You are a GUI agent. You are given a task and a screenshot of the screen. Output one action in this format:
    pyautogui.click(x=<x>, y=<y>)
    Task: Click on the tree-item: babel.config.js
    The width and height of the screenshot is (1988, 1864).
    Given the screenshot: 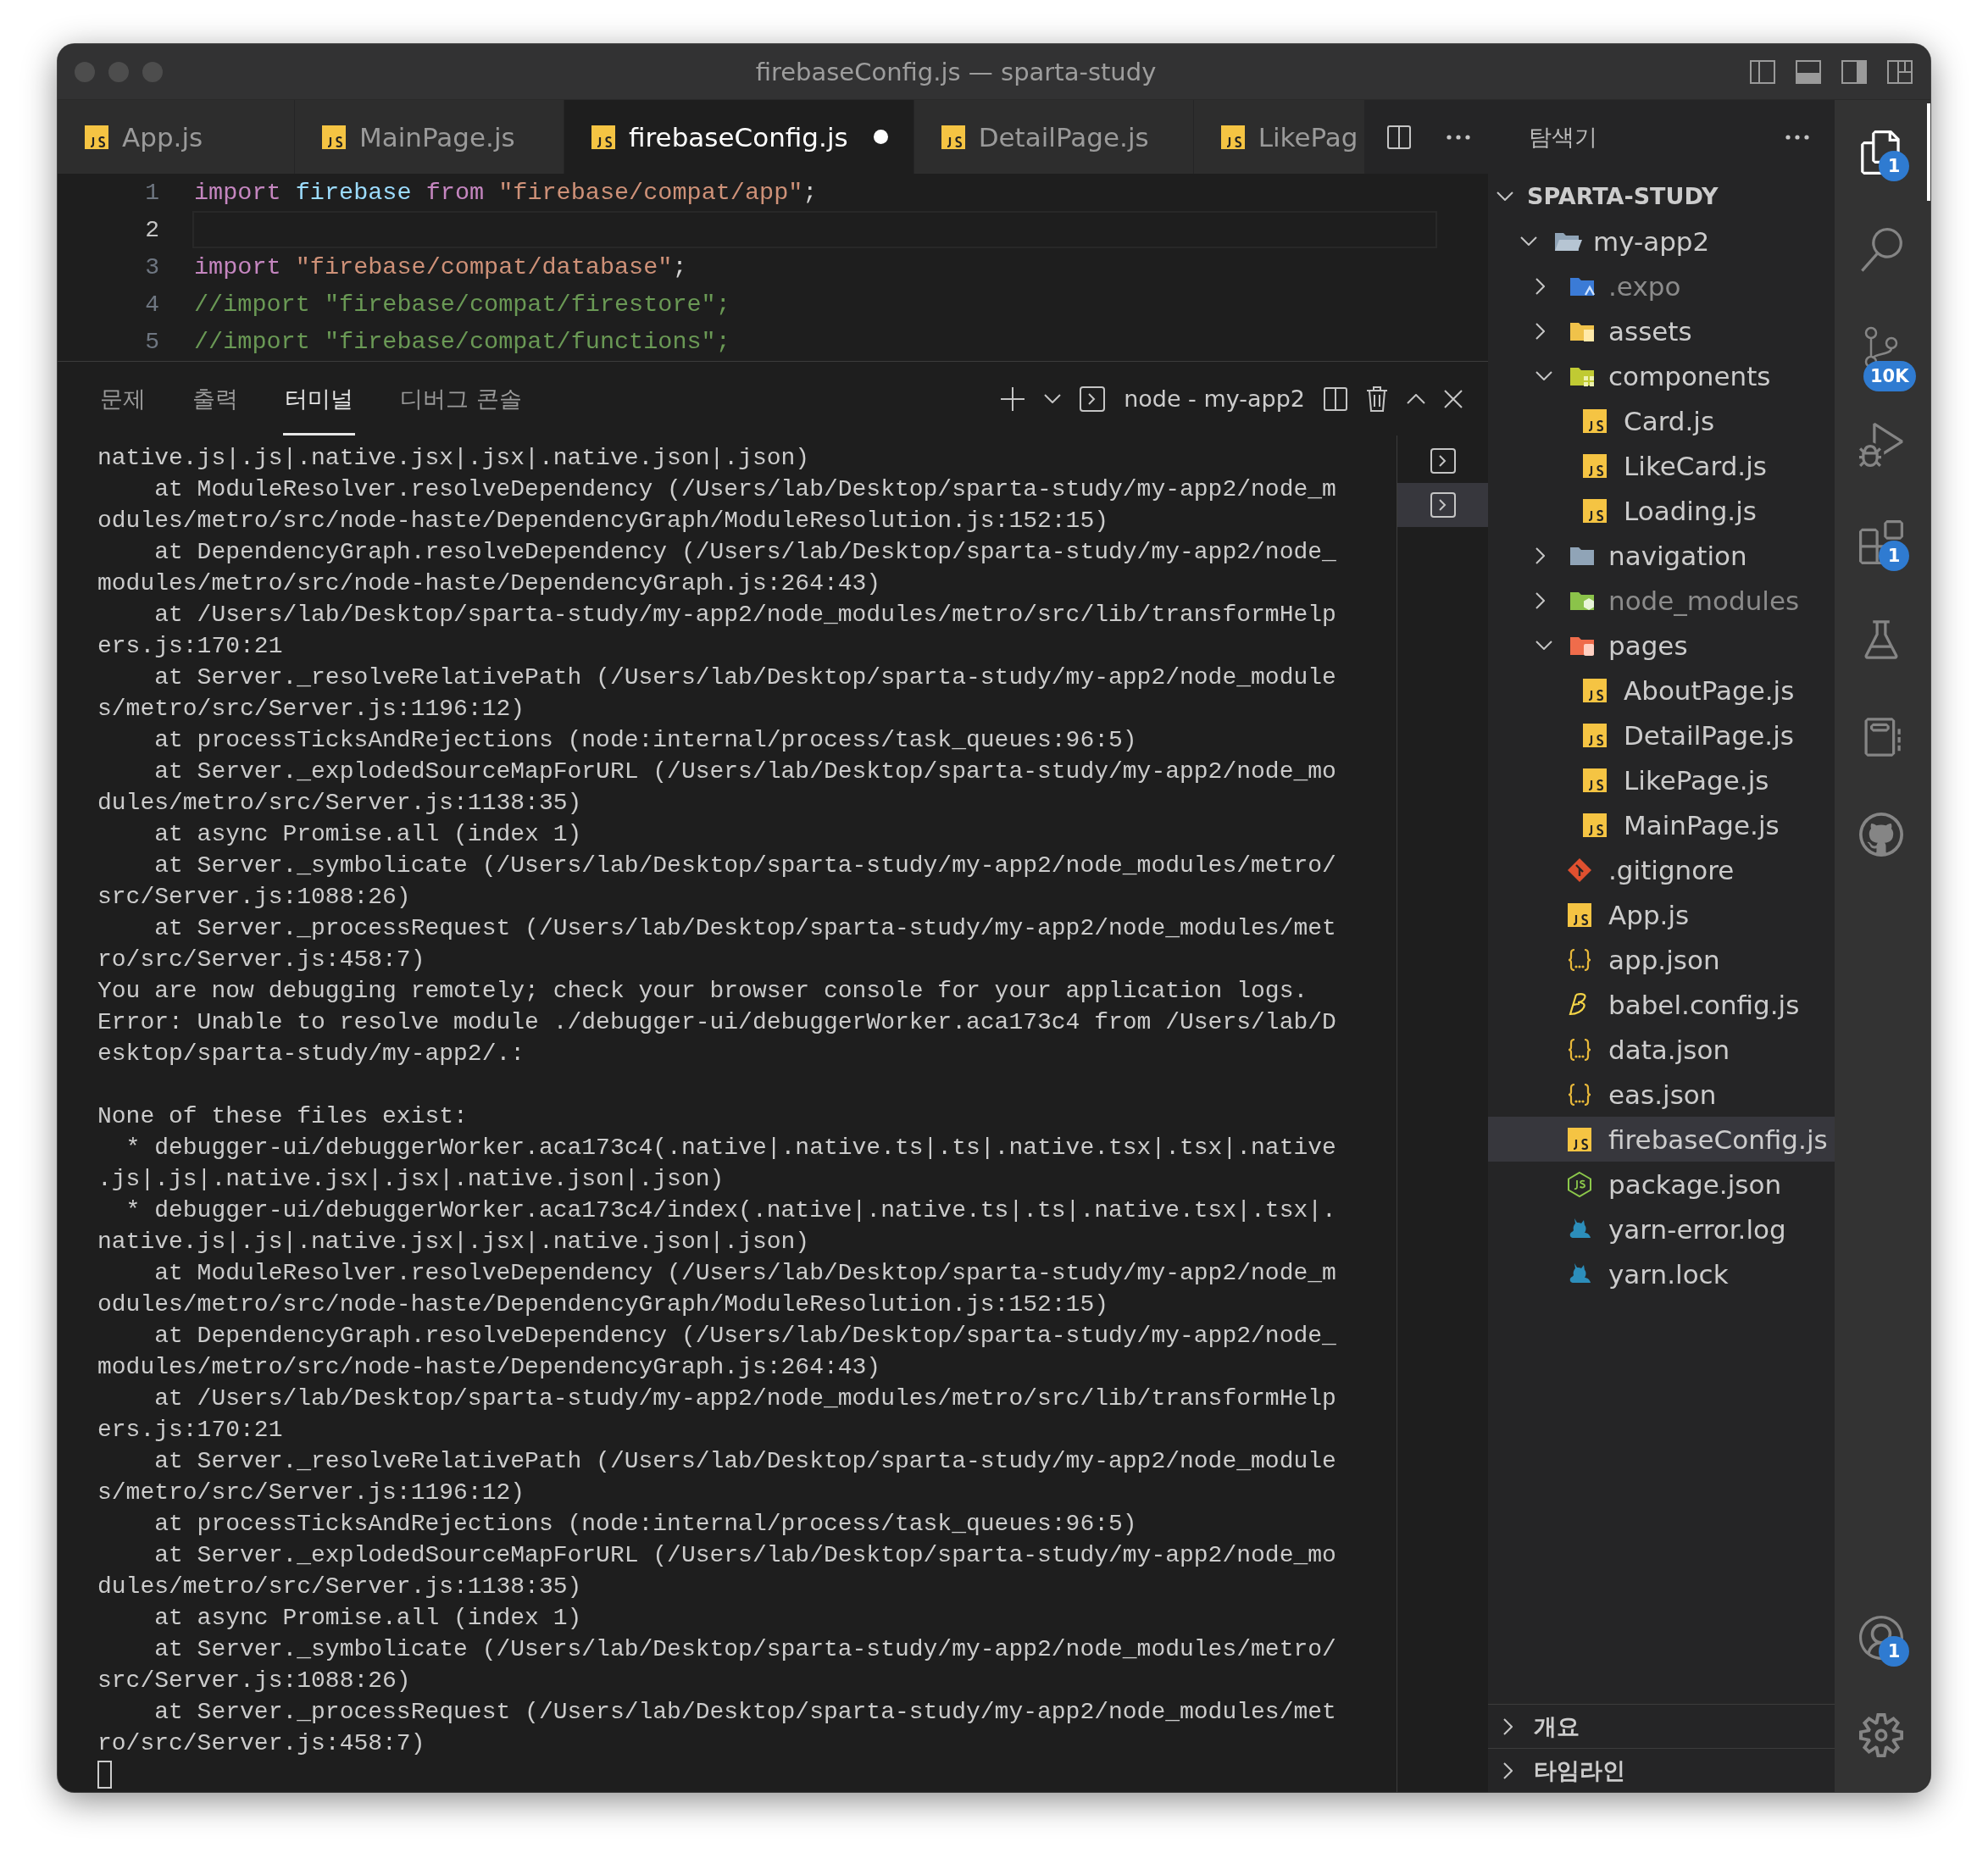 What is the action you would take?
    pyautogui.click(x=1661, y=1005)
    